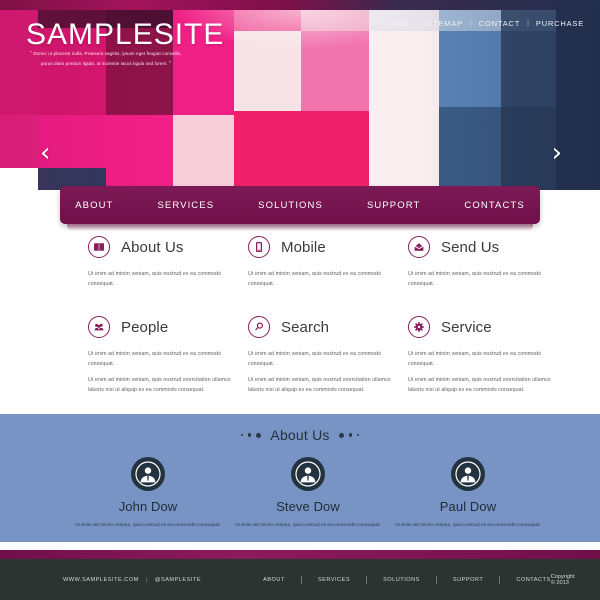  I want to click on top-navigation: HOME | SITEMAP | CONTACT | PURCHASE, so click(483, 23).